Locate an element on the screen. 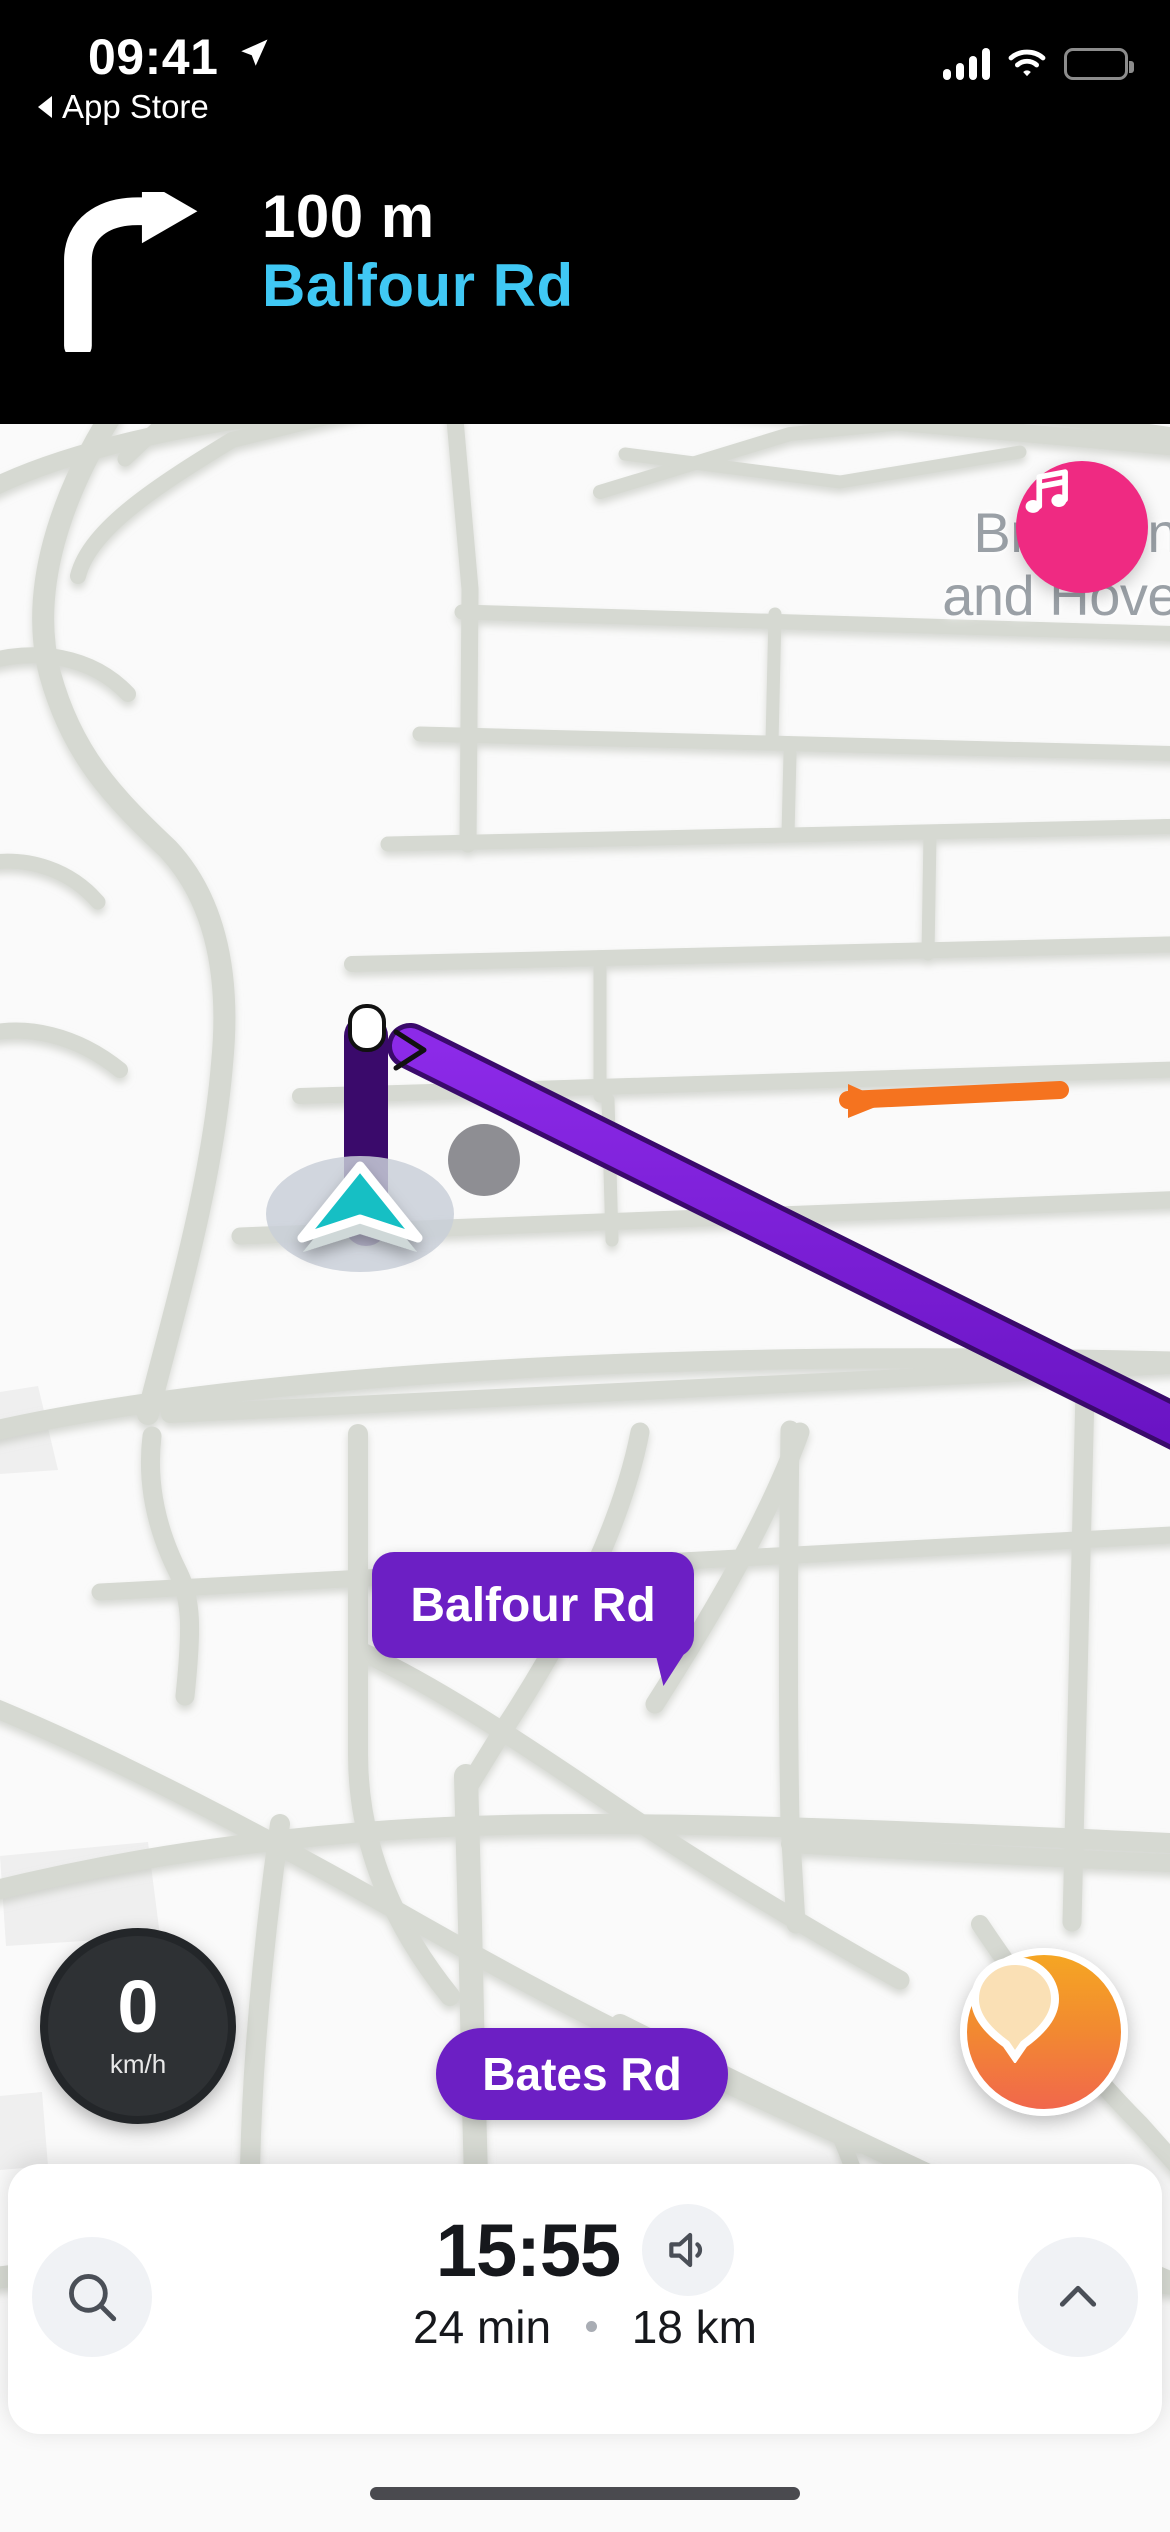 Image resolution: width=1170 pixels, height=2532 pixels. speedometer-widget: 0 km/h is located at coordinates (138, 2026).